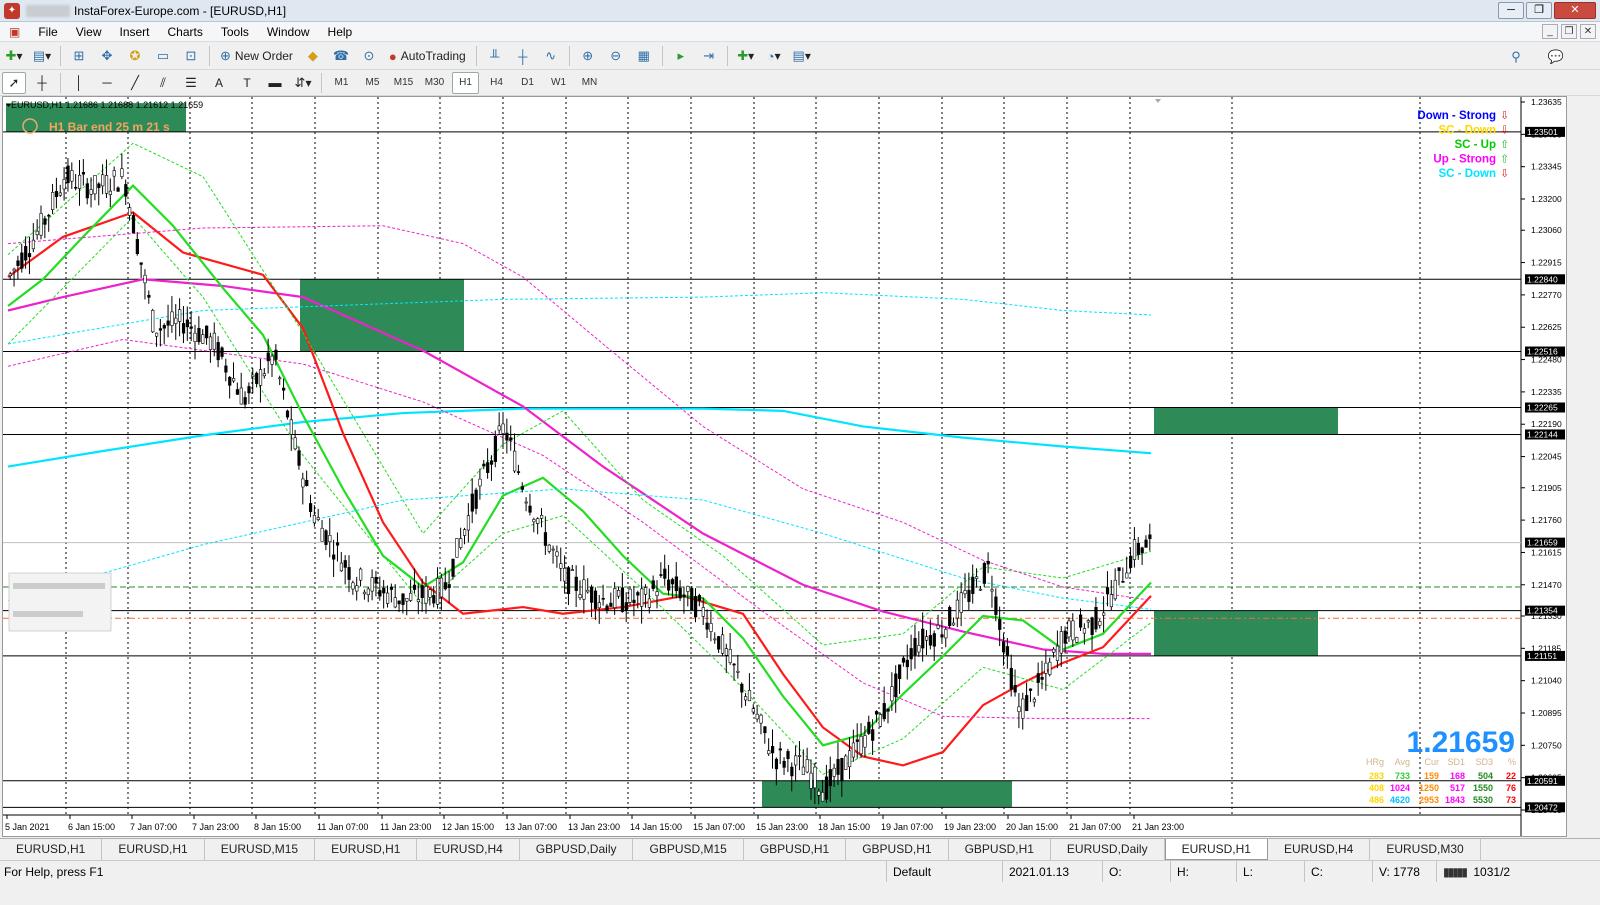  Describe the element at coordinates (495, 56) in the screenshot. I see `bar-chart-icon: ╨` at that location.